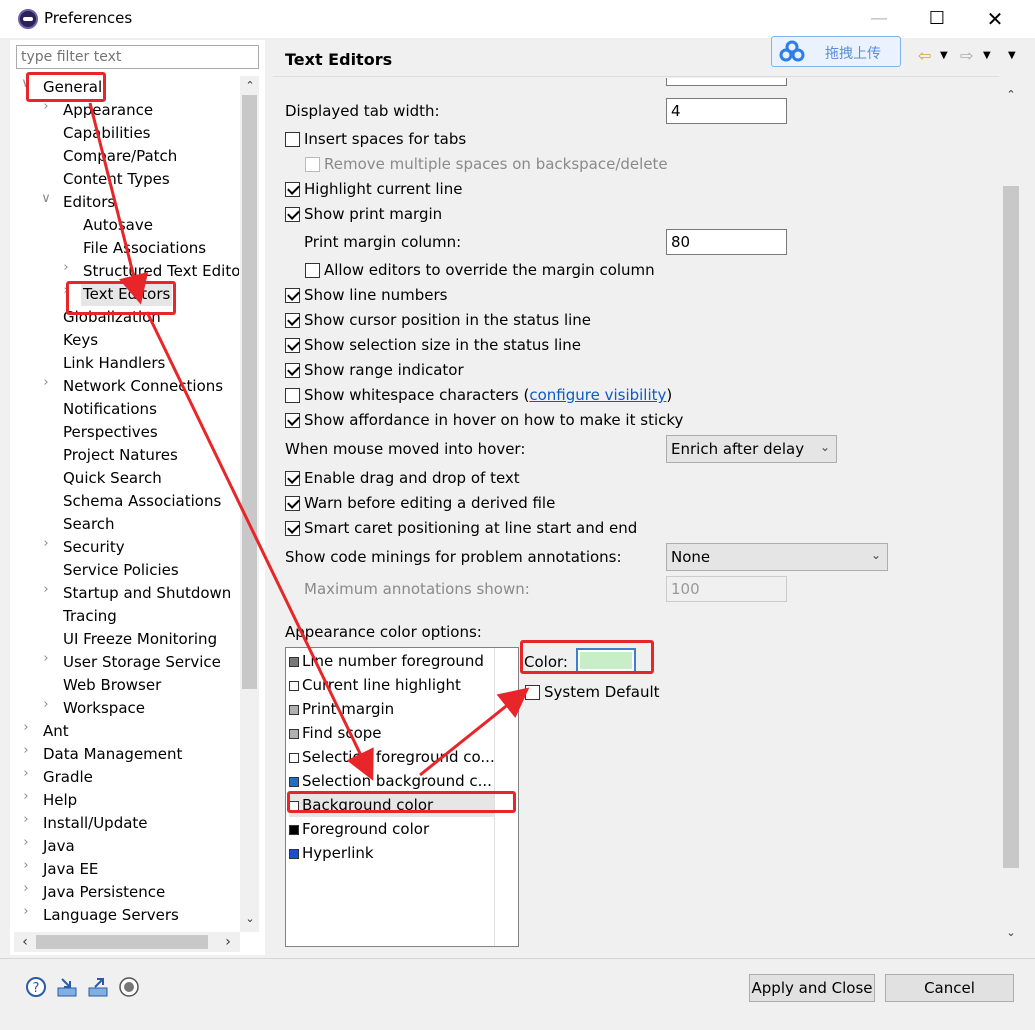 This screenshot has height=1030, width=1035. What do you see at coordinates (995, 19) in the screenshot?
I see `close-button: ✕` at bounding box center [995, 19].